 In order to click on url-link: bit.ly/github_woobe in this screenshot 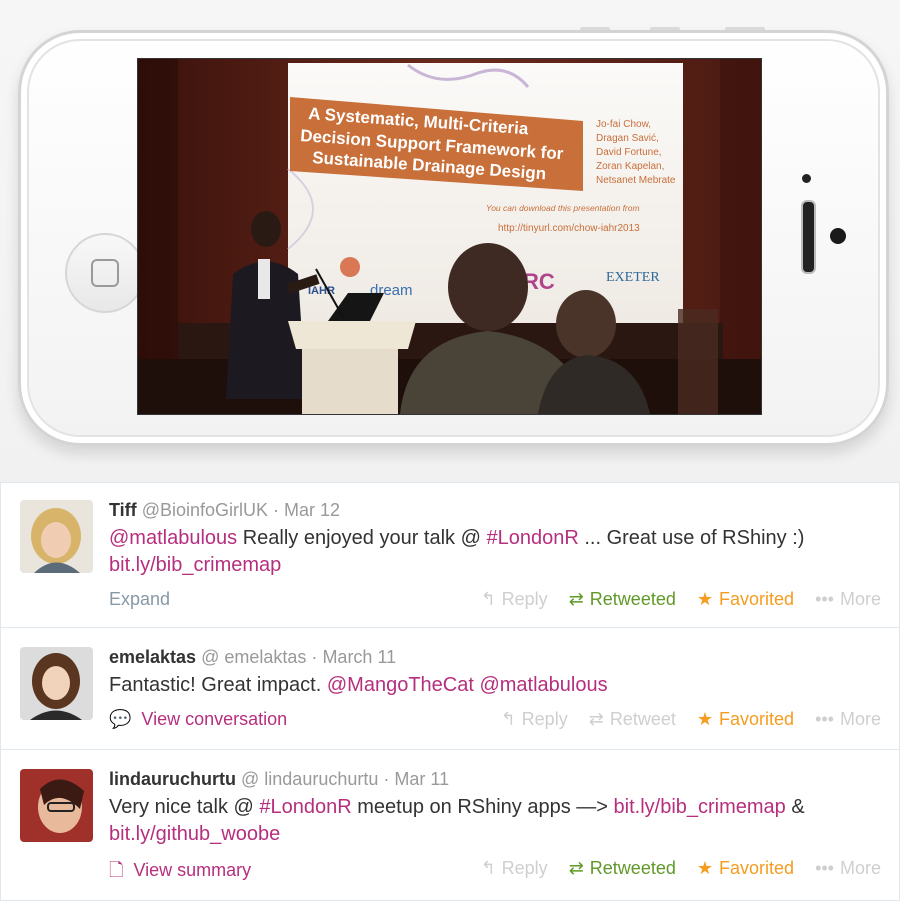, I will do `click(194, 834)`.